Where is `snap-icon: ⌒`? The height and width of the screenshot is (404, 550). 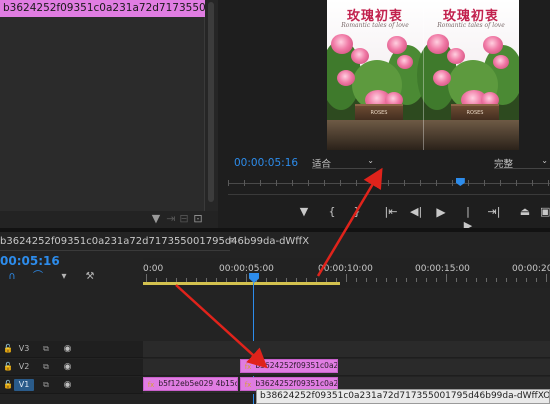
snap-icon: ⌒ is located at coordinates (38, 277).